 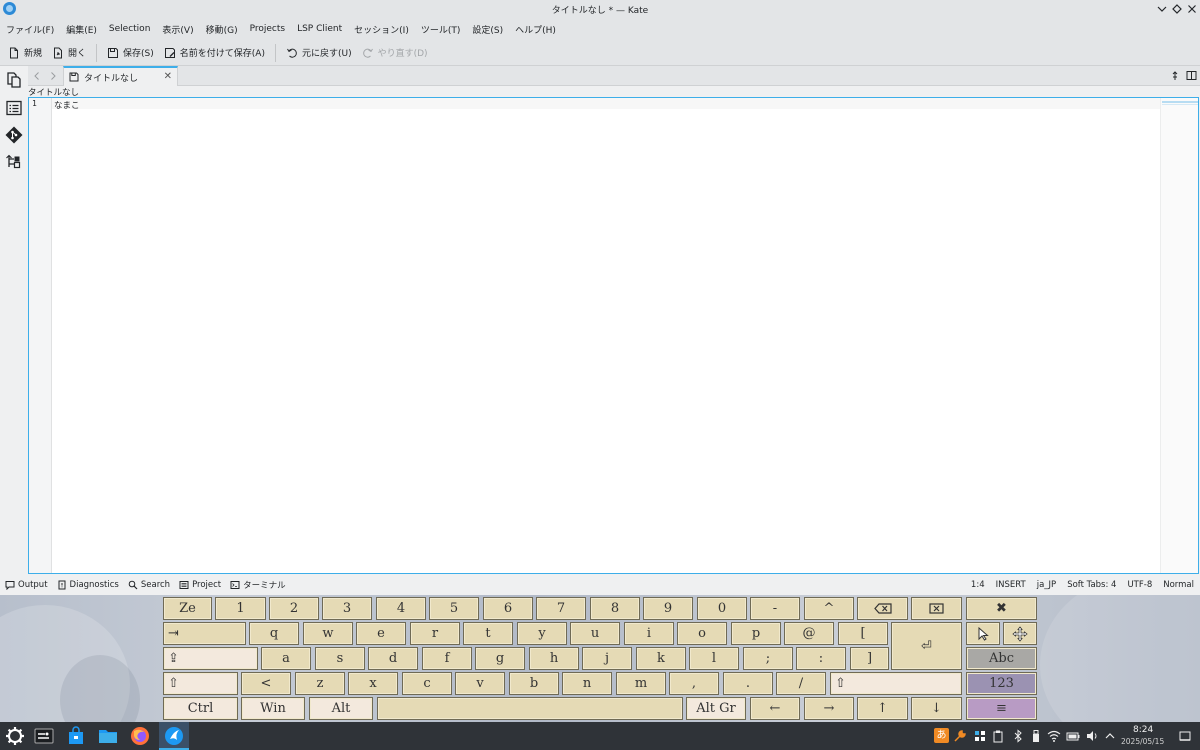 I want to click on maximize-icon, so click(x=1177, y=9).